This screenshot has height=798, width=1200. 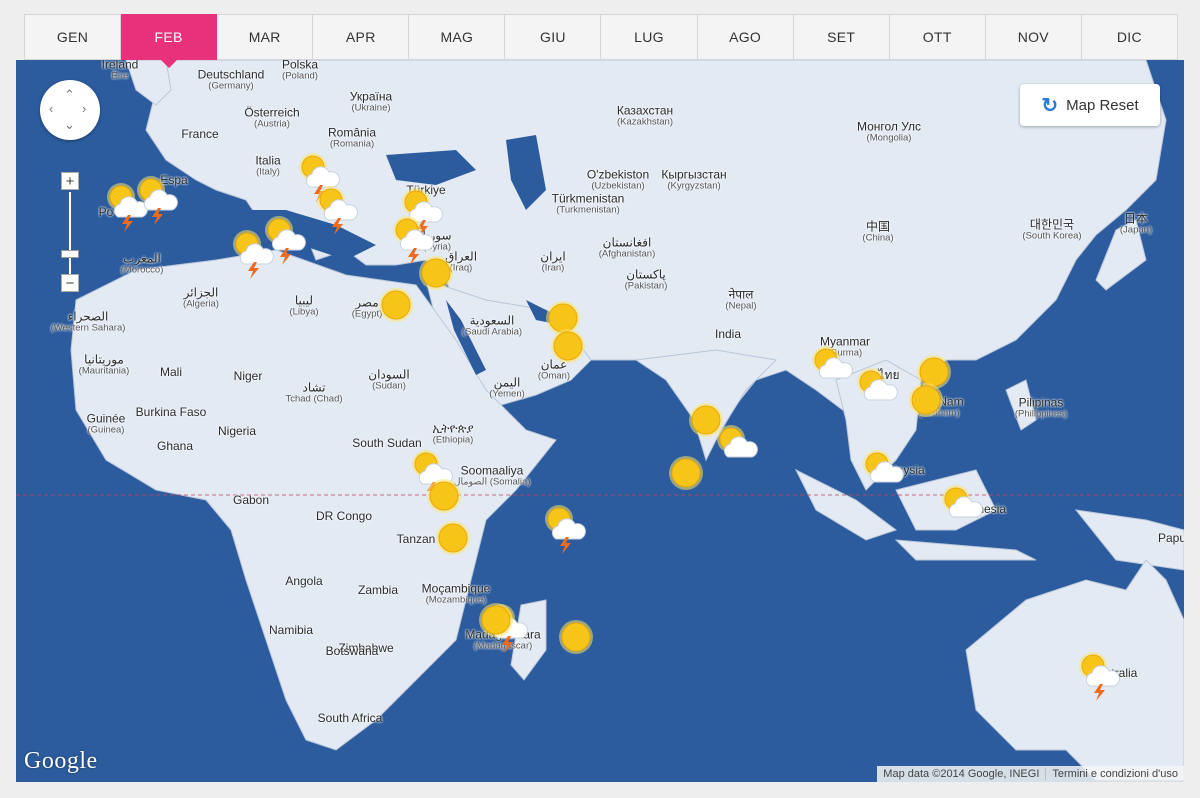 I want to click on place-name-english: (Italy), so click(x=268, y=172).